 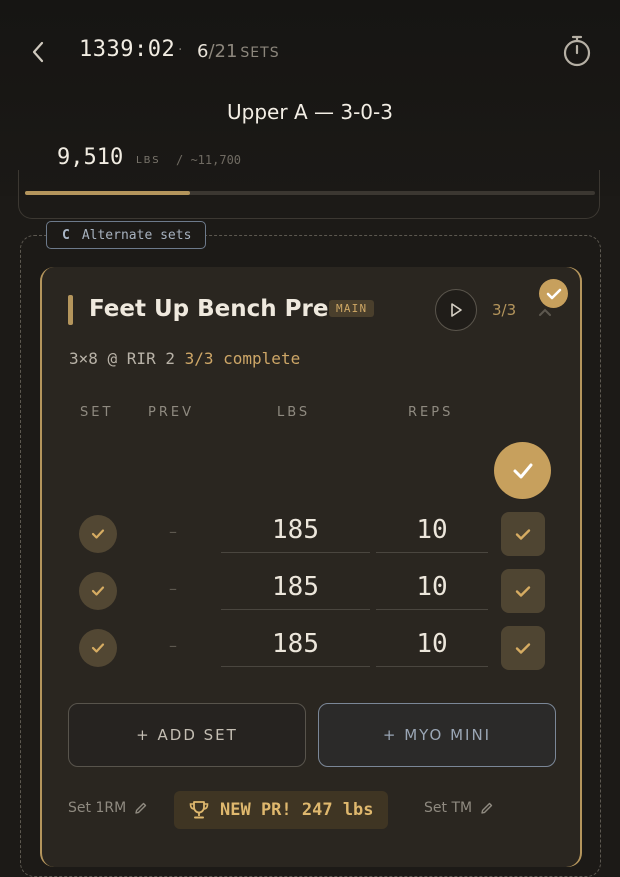 I want to click on alternate-group-letter: C, so click(x=66, y=235).